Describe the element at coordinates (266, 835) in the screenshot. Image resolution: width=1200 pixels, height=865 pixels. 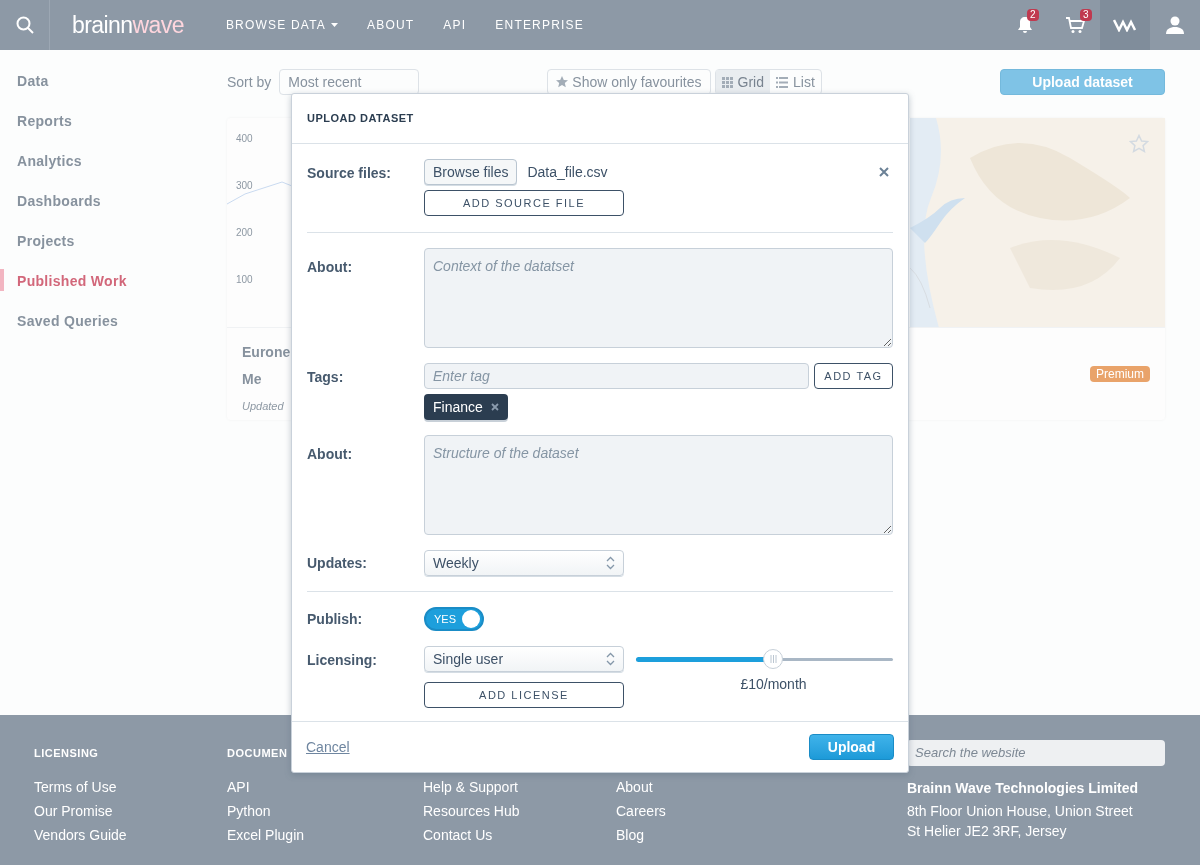
I see `footer-link: Excel Plugin` at that location.